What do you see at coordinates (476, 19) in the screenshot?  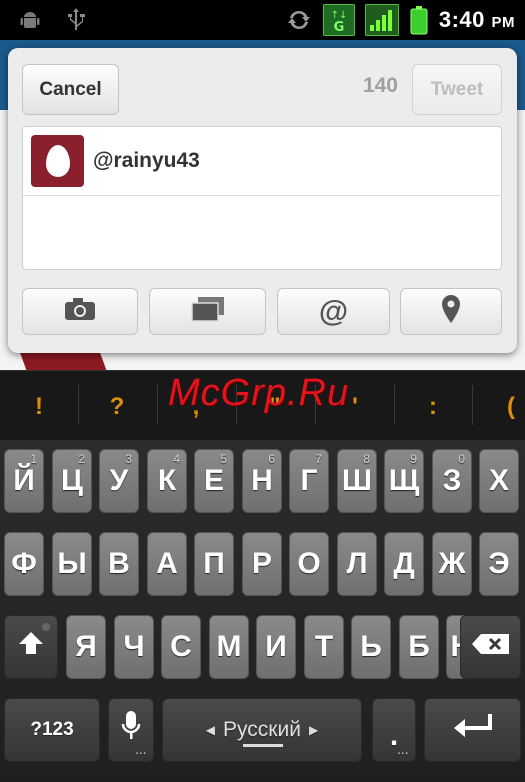 I see `clock: 3:40 PM` at bounding box center [476, 19].